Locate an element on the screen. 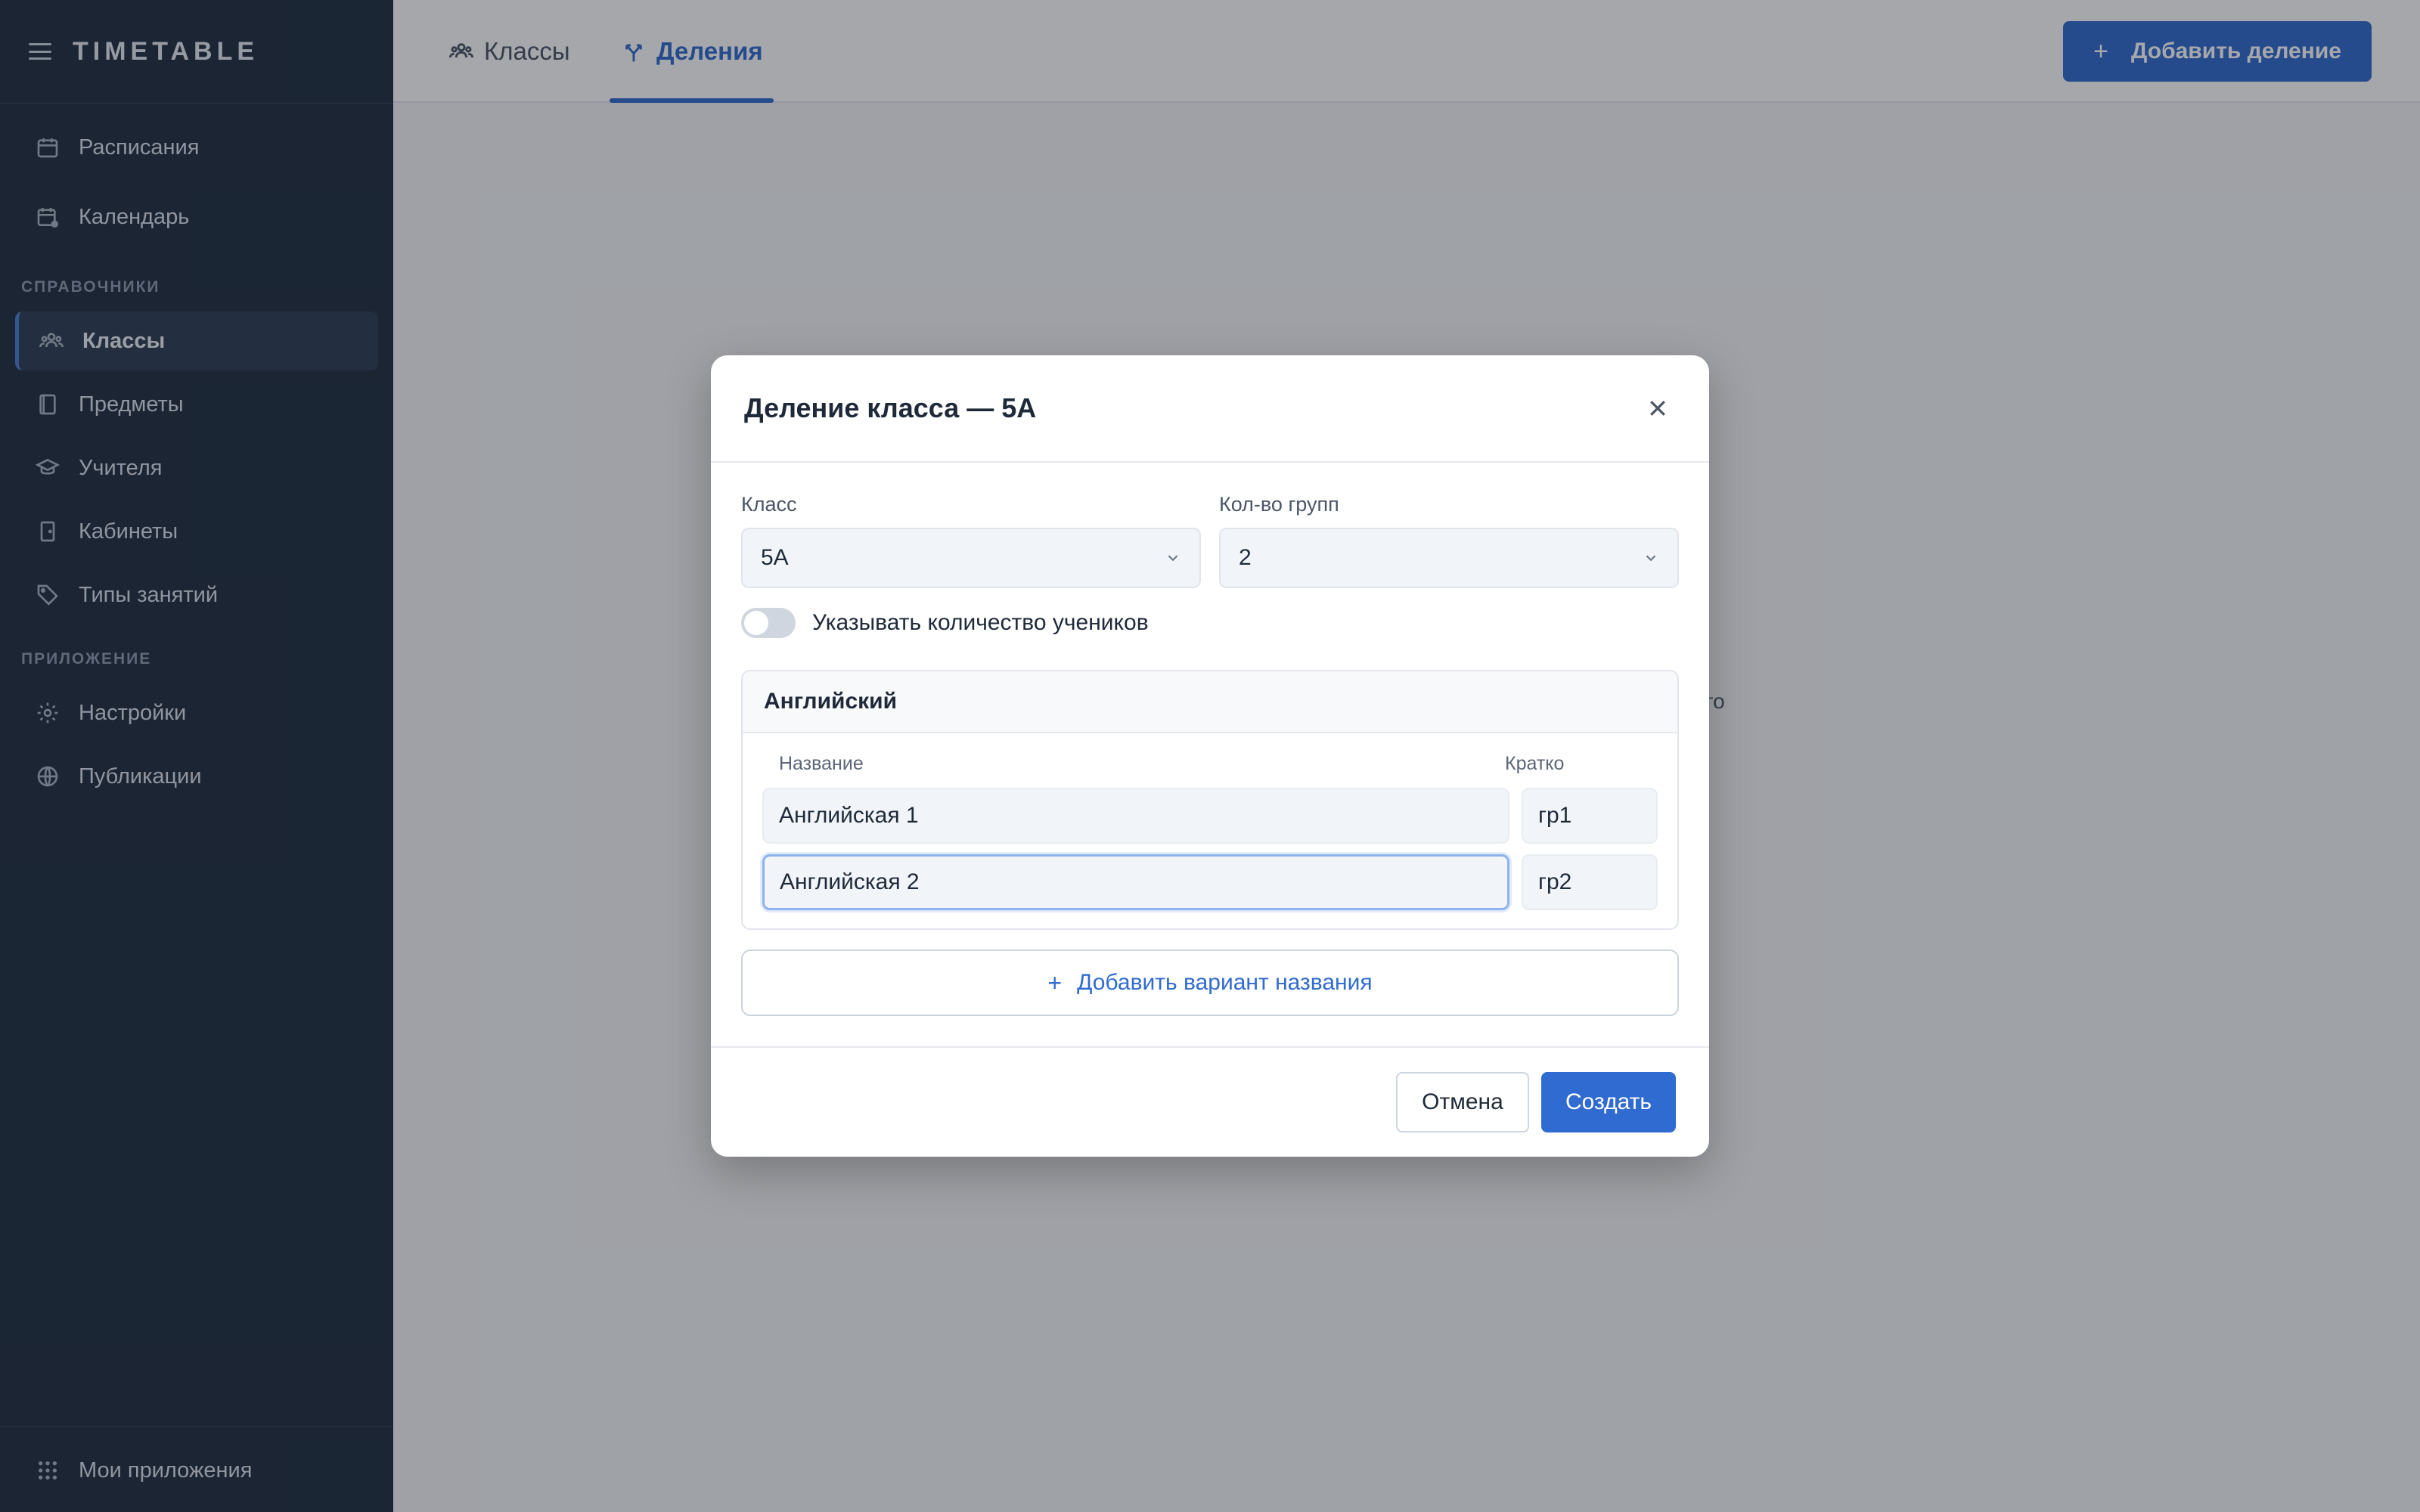 The width and height of the screenshot is (2420, 1512). close-button is located at coordinates (1658, 408).